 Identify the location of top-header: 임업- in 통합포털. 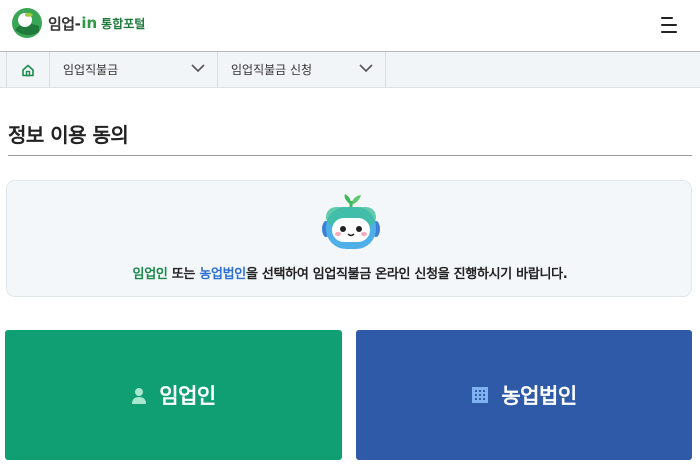
(350, 26).